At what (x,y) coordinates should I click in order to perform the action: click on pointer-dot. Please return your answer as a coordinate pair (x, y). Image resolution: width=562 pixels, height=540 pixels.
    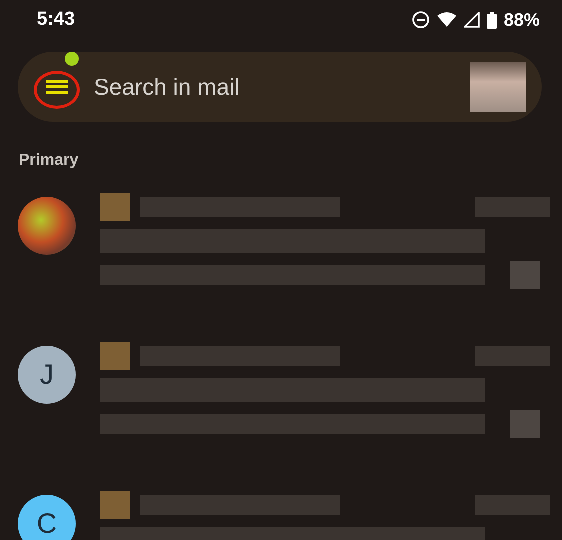
    Looking at the image, I should click on (72, 59).